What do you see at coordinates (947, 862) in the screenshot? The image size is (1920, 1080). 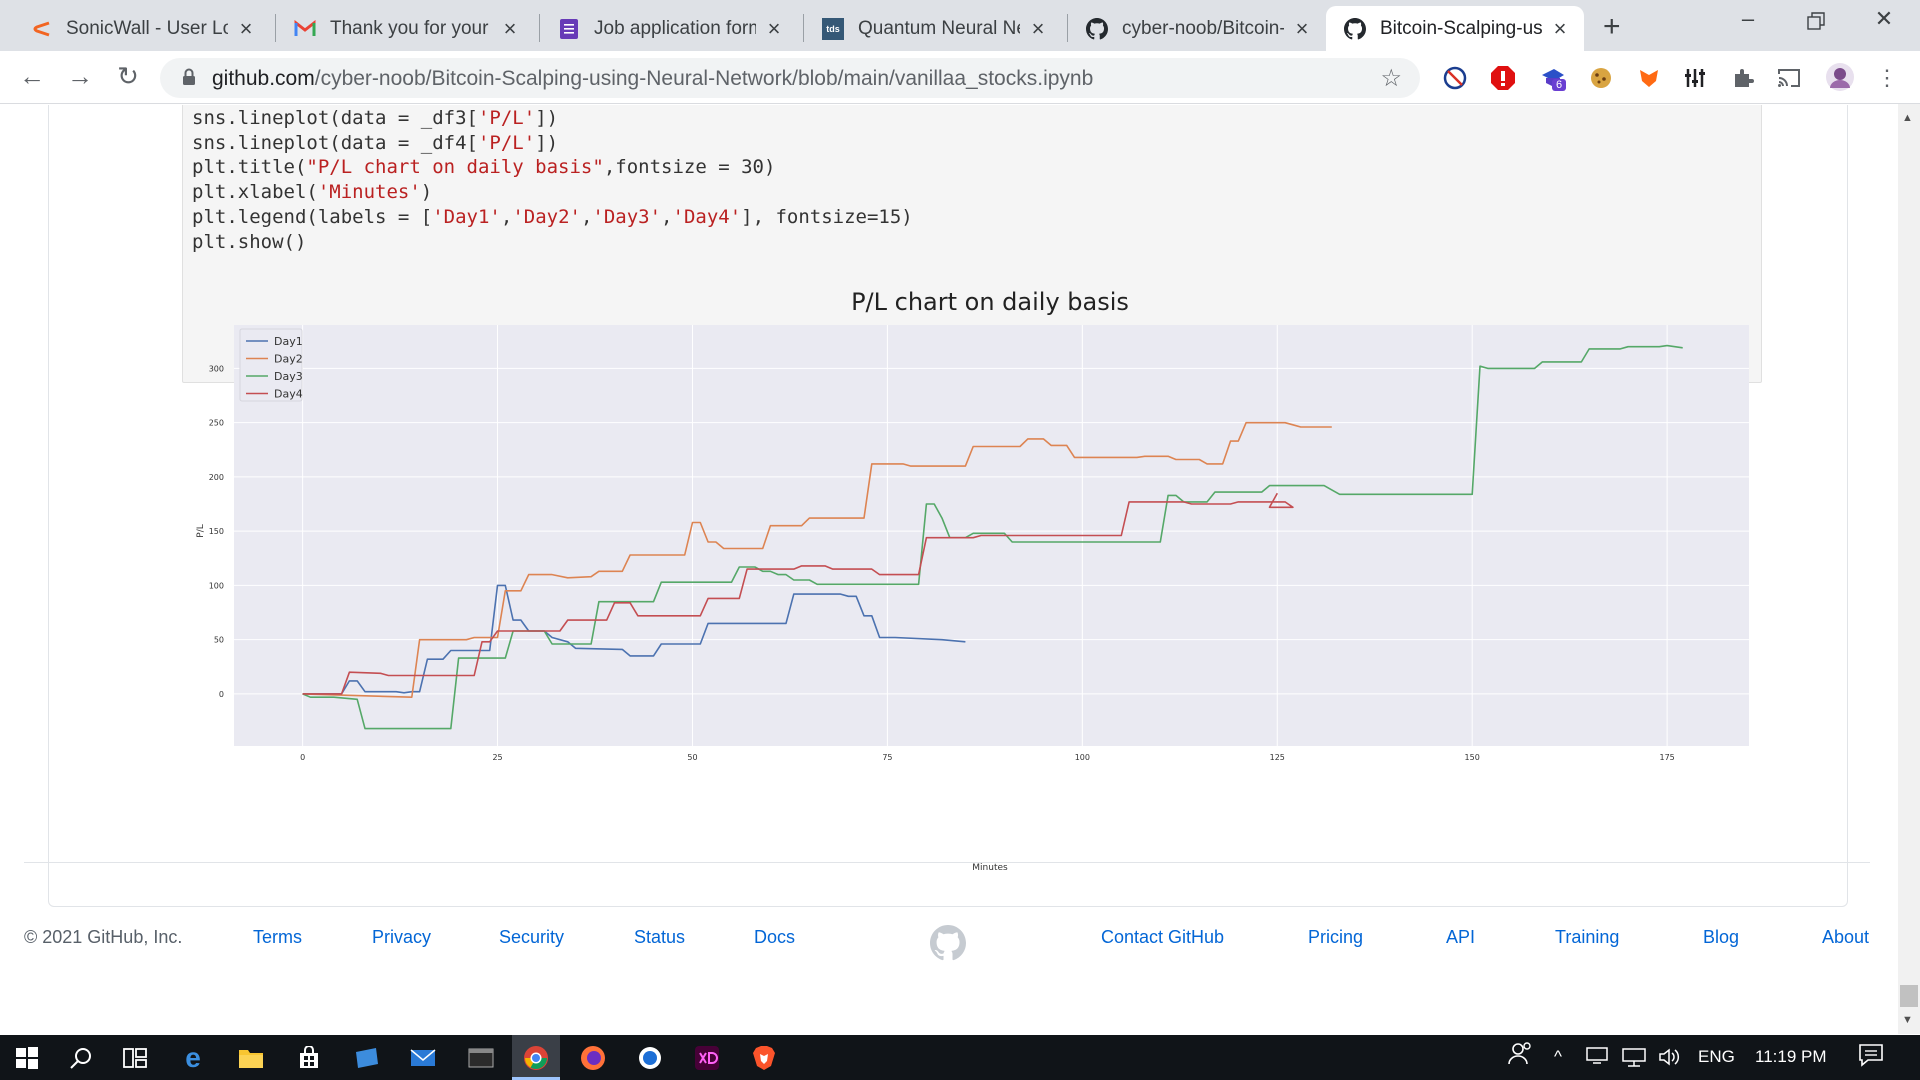 I see `footer-divider` at bounding box center [947, 862].